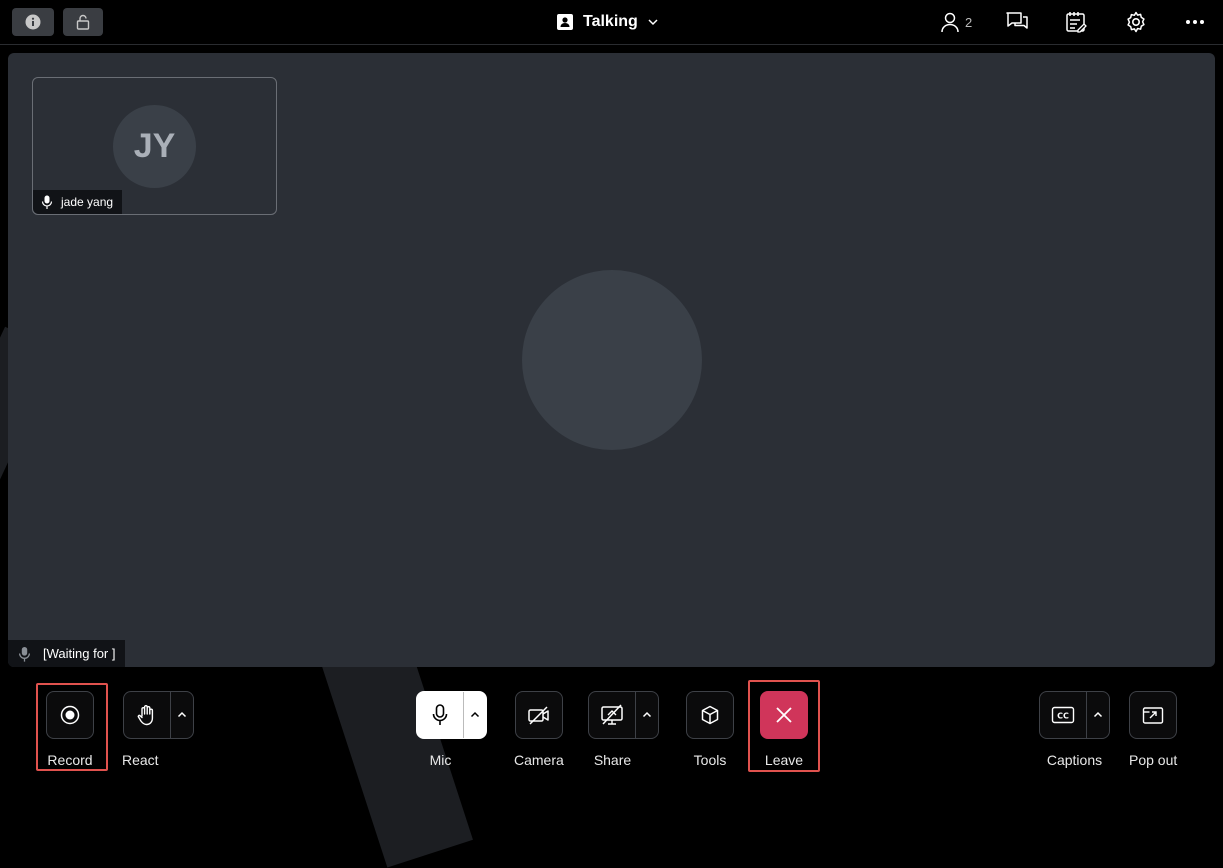 Image resolution: width=1223 pixels, height=868 pixels. Describe the element at coordinates (451, 715) in the screenshot. I see `mic-button` at that location.